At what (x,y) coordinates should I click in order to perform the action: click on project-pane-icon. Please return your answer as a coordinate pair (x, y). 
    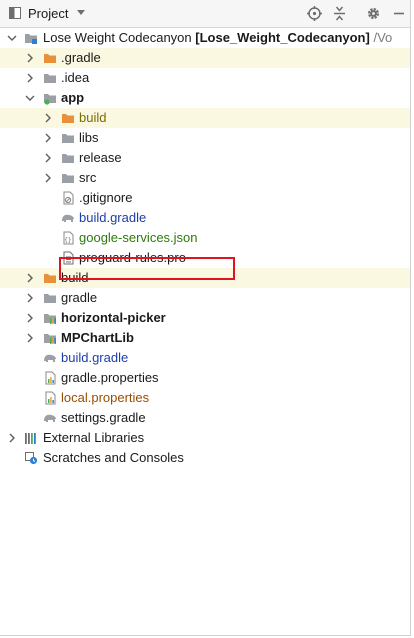
    Looking at the image, I should click on (15, 13).